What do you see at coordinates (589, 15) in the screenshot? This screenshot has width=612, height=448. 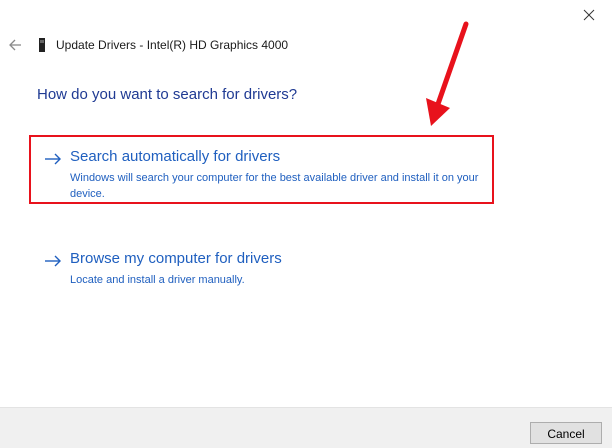 I see `close-icon` at bounding box center [589, 15].